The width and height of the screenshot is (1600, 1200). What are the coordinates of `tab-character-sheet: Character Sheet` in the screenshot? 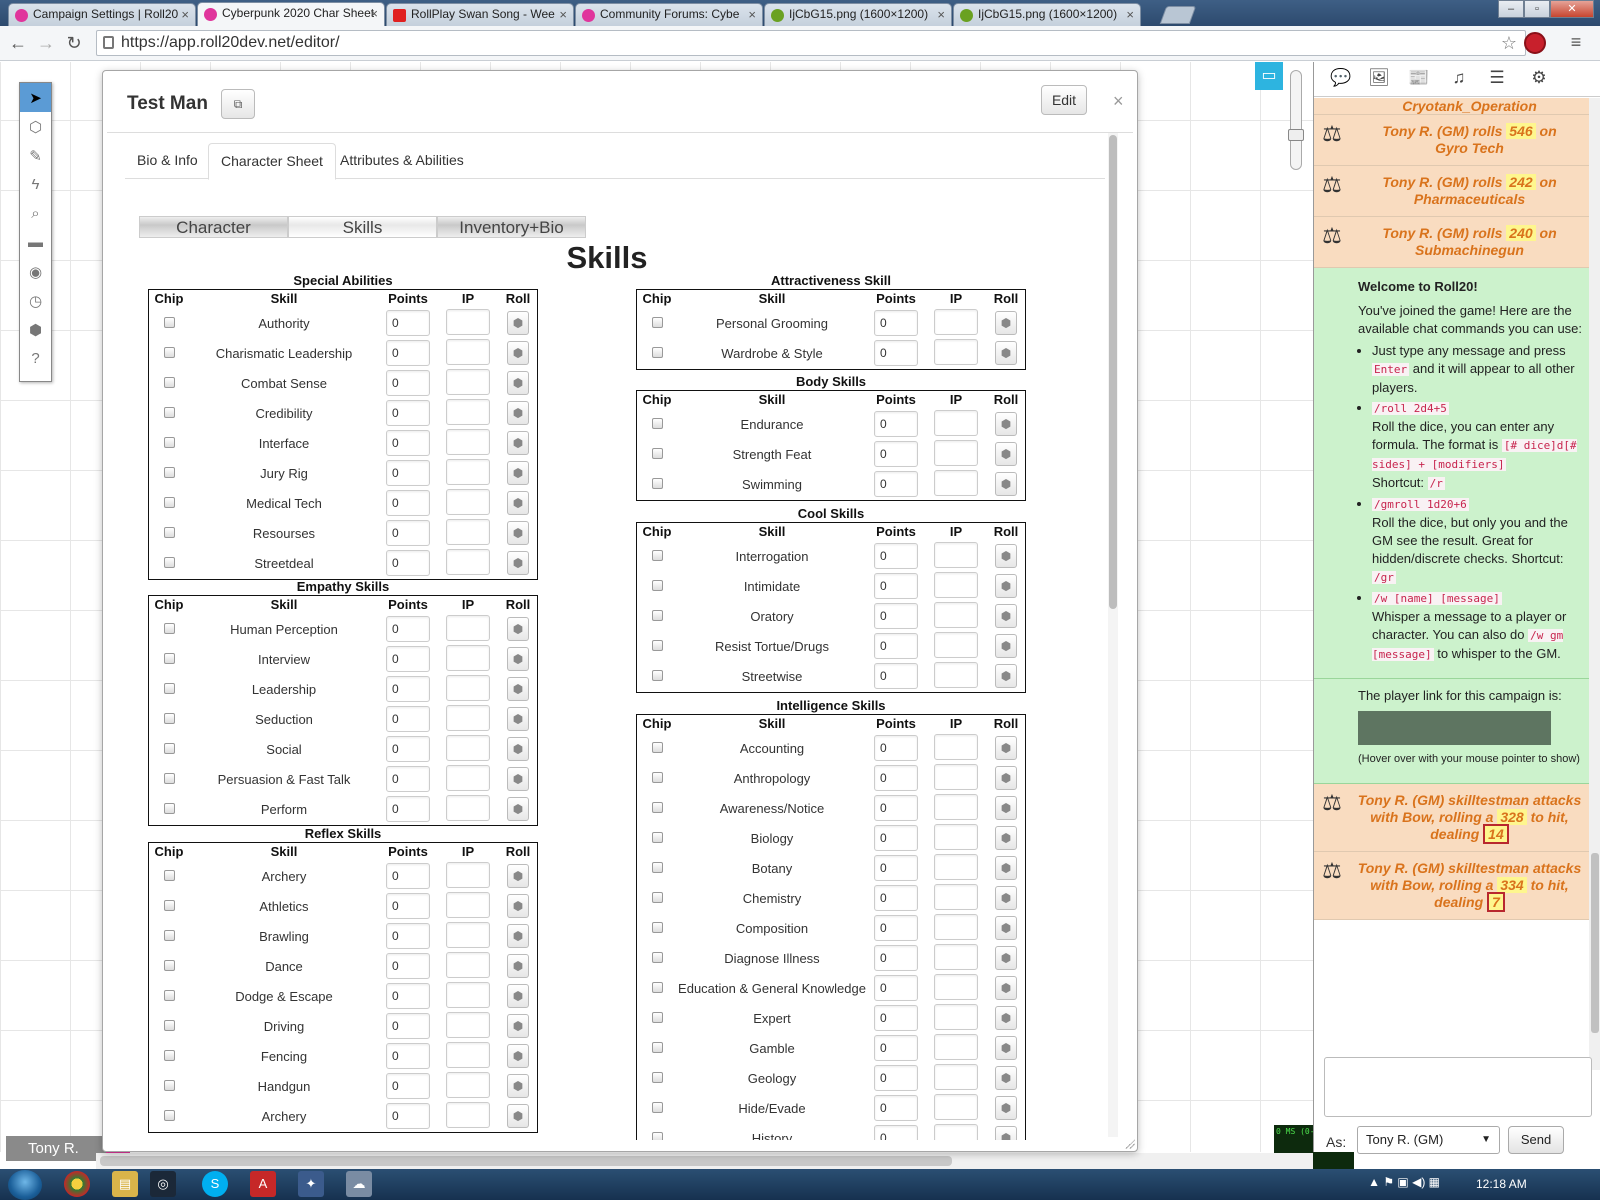 It's located at (272, 161).